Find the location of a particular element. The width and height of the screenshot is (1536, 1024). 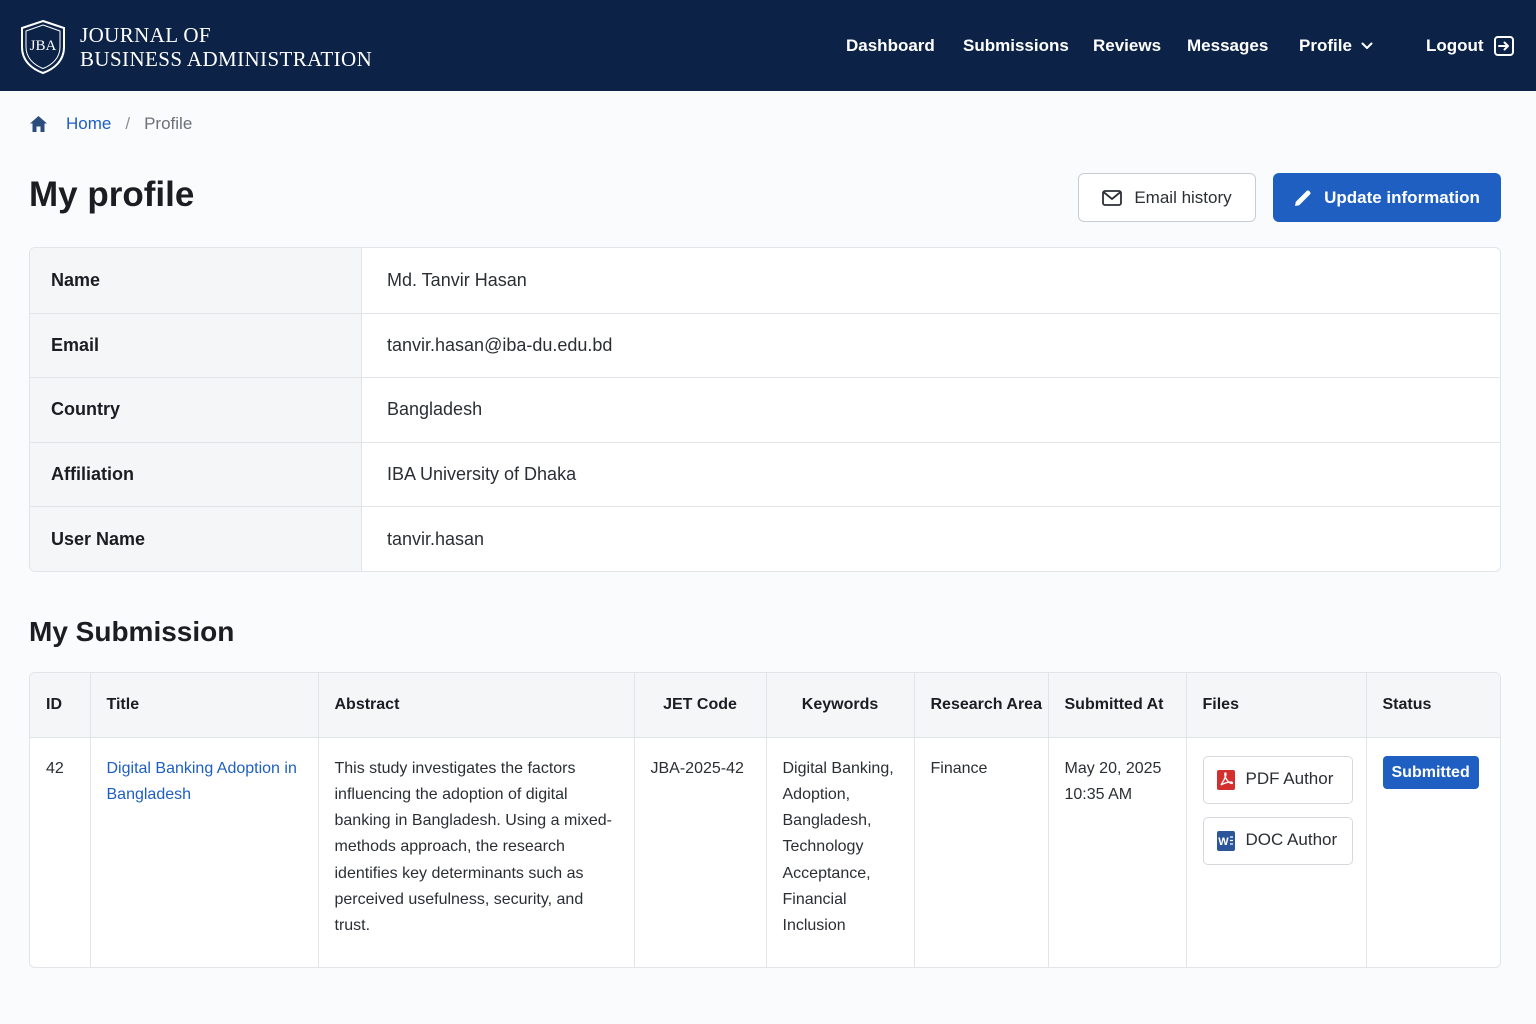

nav-logout: Logout is located at coordinates (1470, 46).